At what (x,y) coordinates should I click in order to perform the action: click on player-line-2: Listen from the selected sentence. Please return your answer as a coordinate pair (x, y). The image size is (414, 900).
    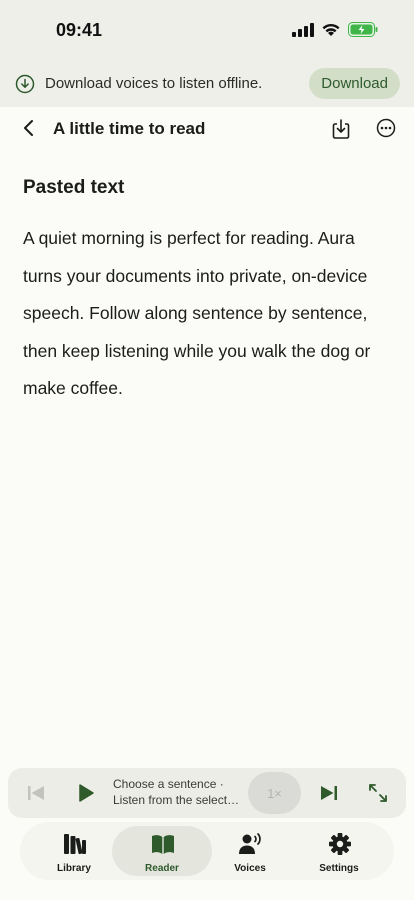
    Looking at the image, I should click on (178, 799).